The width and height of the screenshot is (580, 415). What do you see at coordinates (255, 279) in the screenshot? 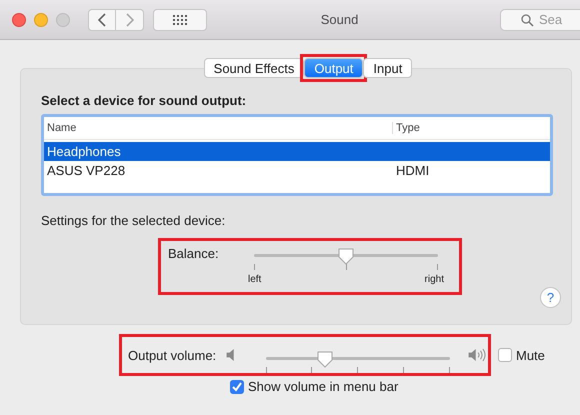
I see `tick-label: left` at bounding box center [255, 279].